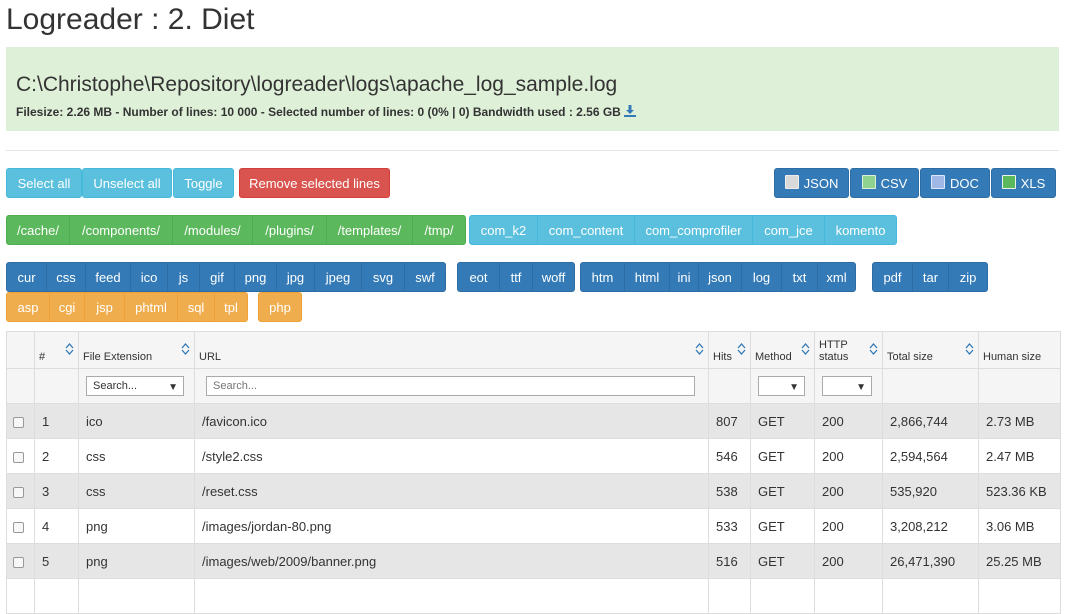 The height and width of the screenshot is (614, 1067). Describe the element at coordinates (478, 277) in the screenshot. I see `filter-ext-eot: eot` at that location.